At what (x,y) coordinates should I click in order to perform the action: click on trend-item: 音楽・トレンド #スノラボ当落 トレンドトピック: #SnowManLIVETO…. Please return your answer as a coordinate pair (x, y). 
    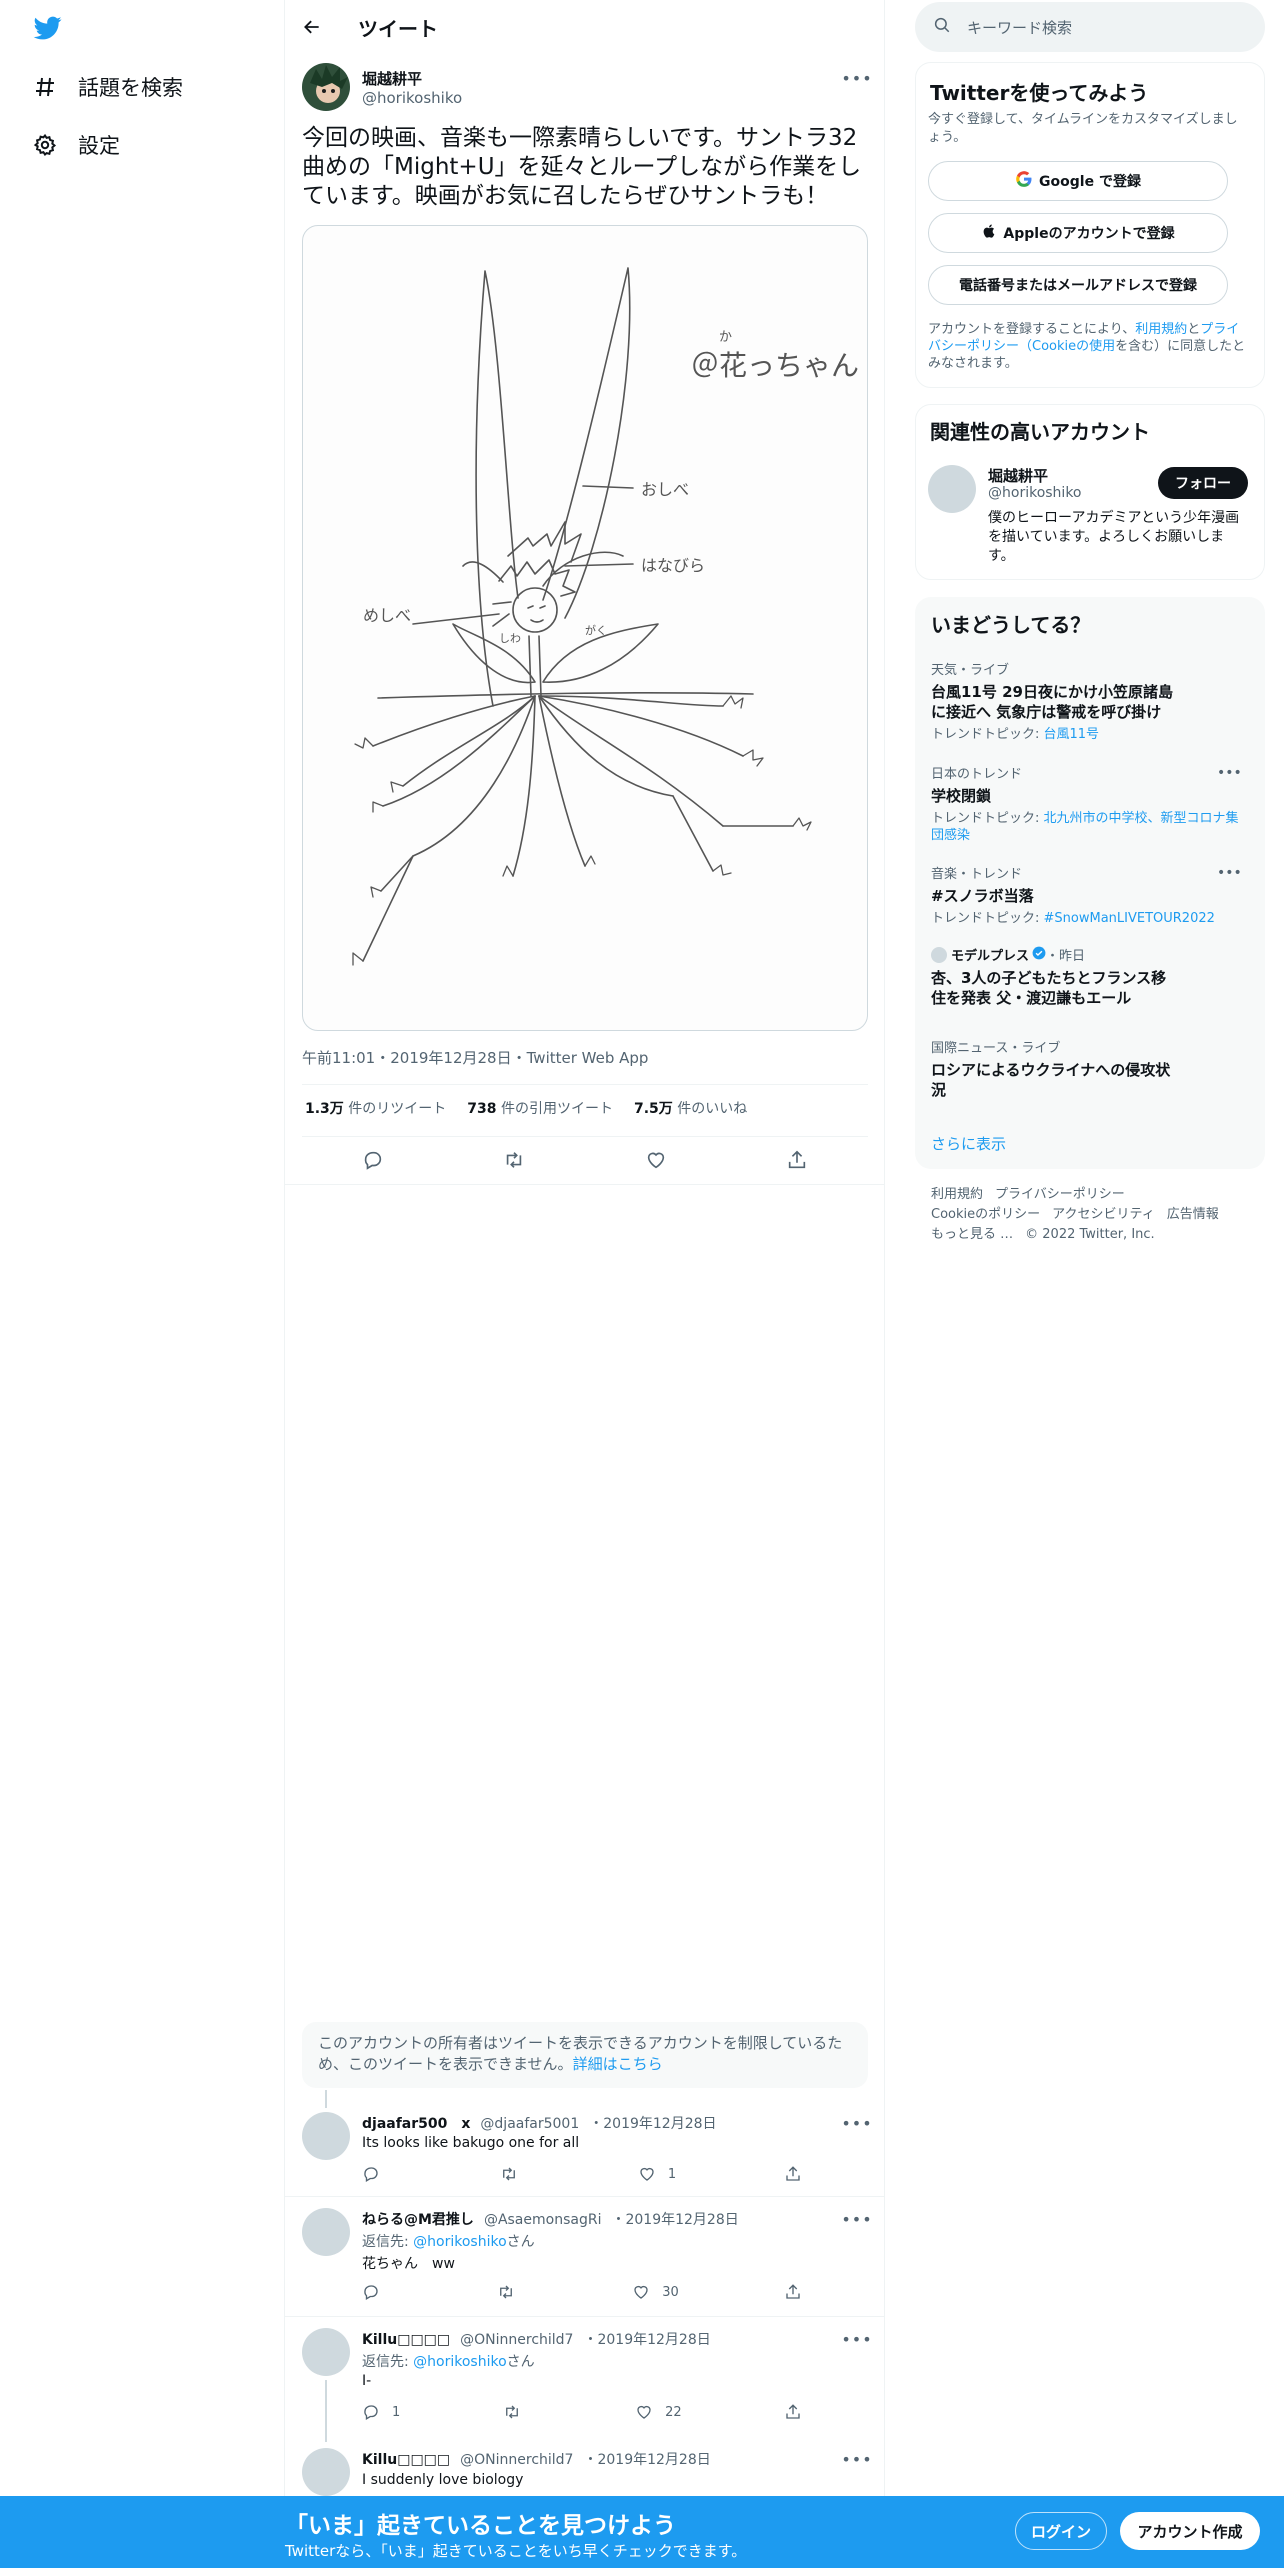
    Looking at the image, I should click on (1091, 895).